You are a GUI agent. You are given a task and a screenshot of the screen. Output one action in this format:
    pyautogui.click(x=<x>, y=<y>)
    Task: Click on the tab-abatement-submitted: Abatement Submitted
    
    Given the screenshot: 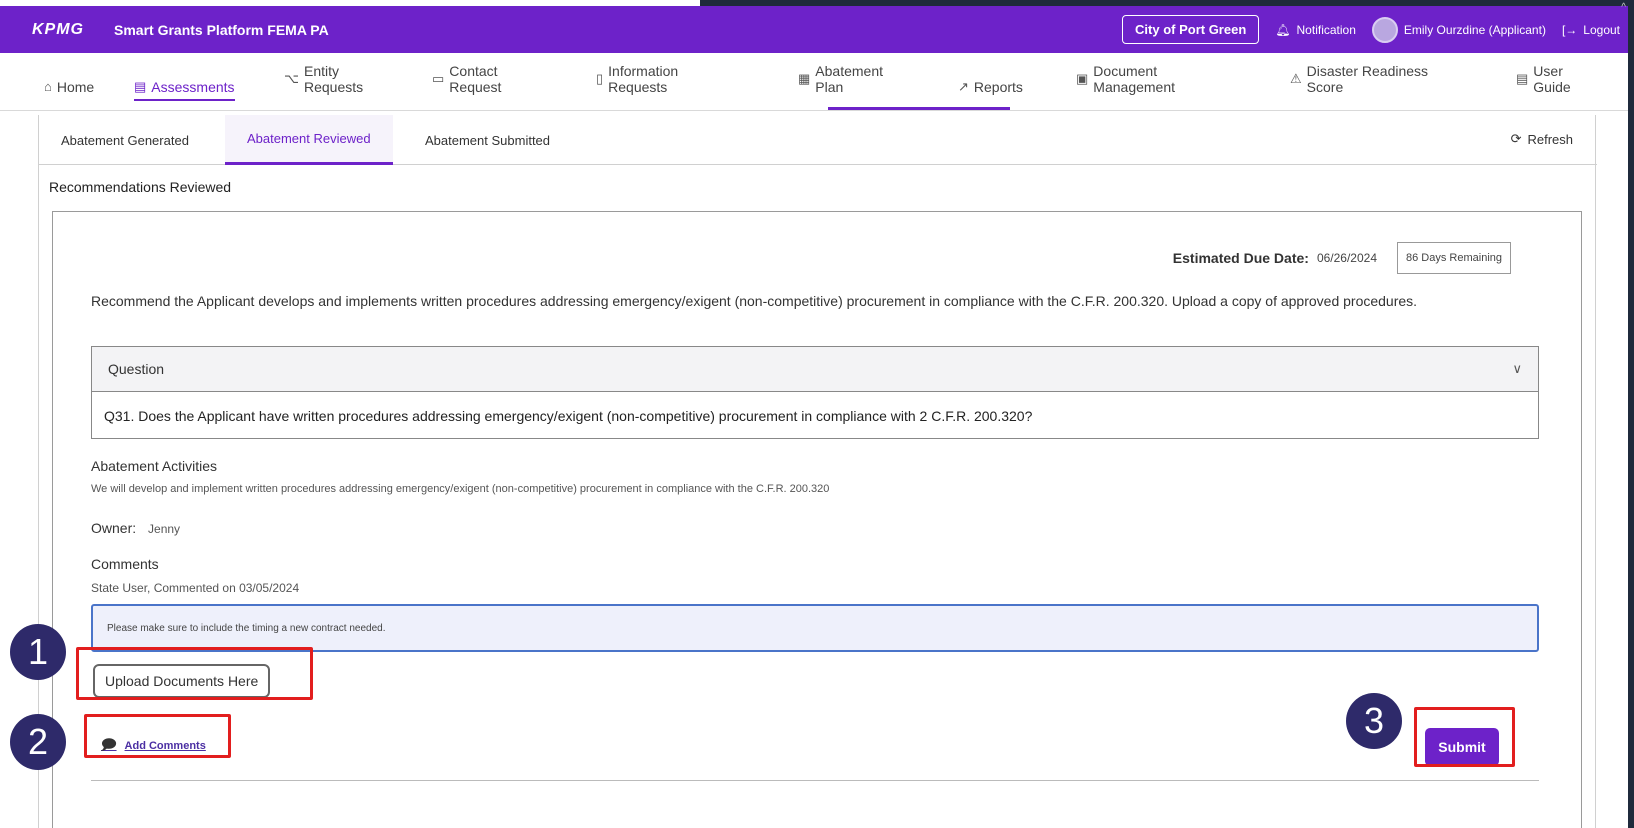 What is the action you would take?
    pyautogui.click(x=487, y=140)
    